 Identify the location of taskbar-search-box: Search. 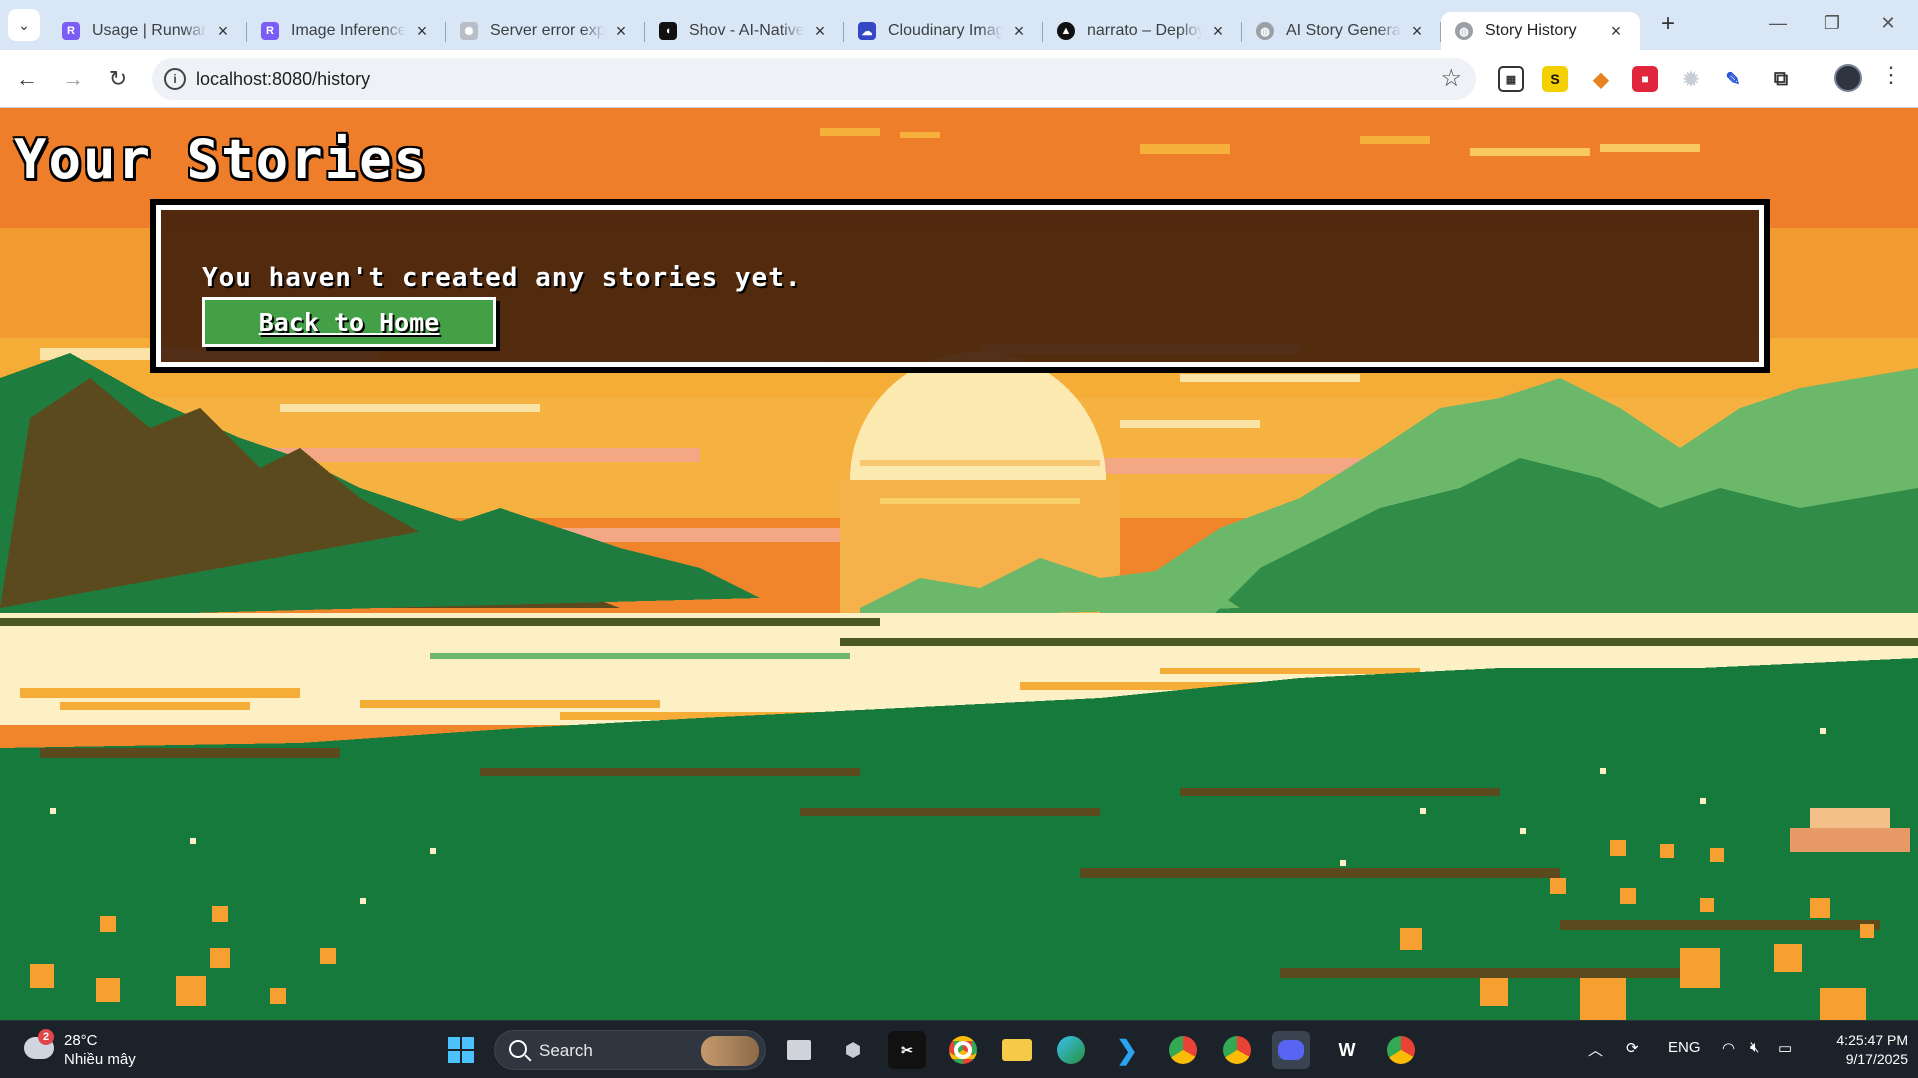
(630, 1050).